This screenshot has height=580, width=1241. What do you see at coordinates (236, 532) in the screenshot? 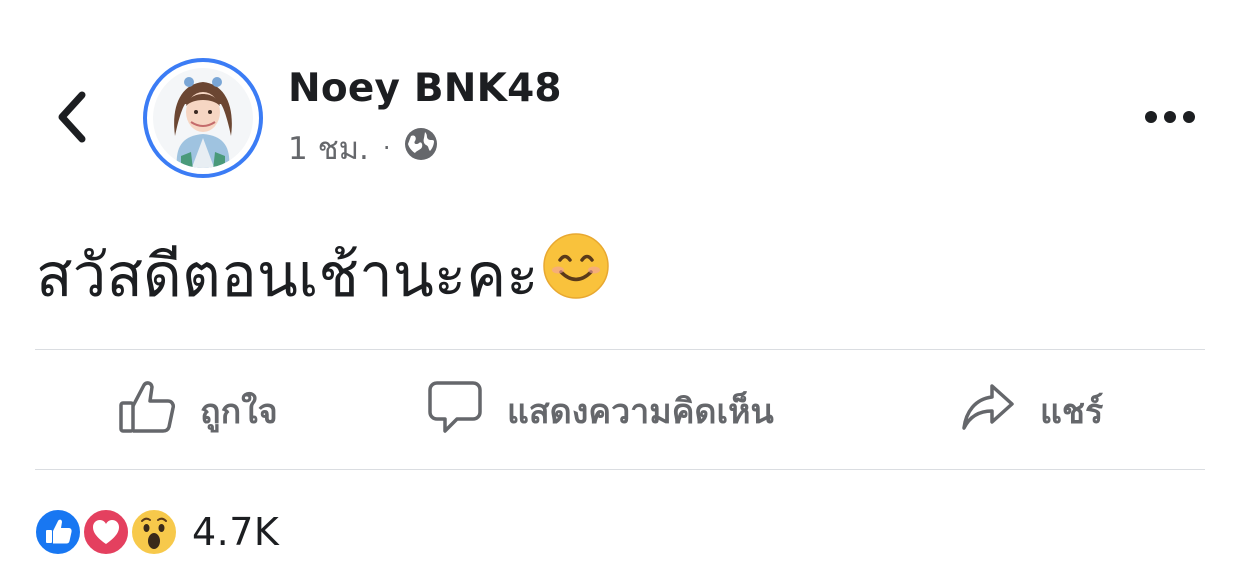
I see `reaction-count: 4.7K` at bounding box center [236, 532].